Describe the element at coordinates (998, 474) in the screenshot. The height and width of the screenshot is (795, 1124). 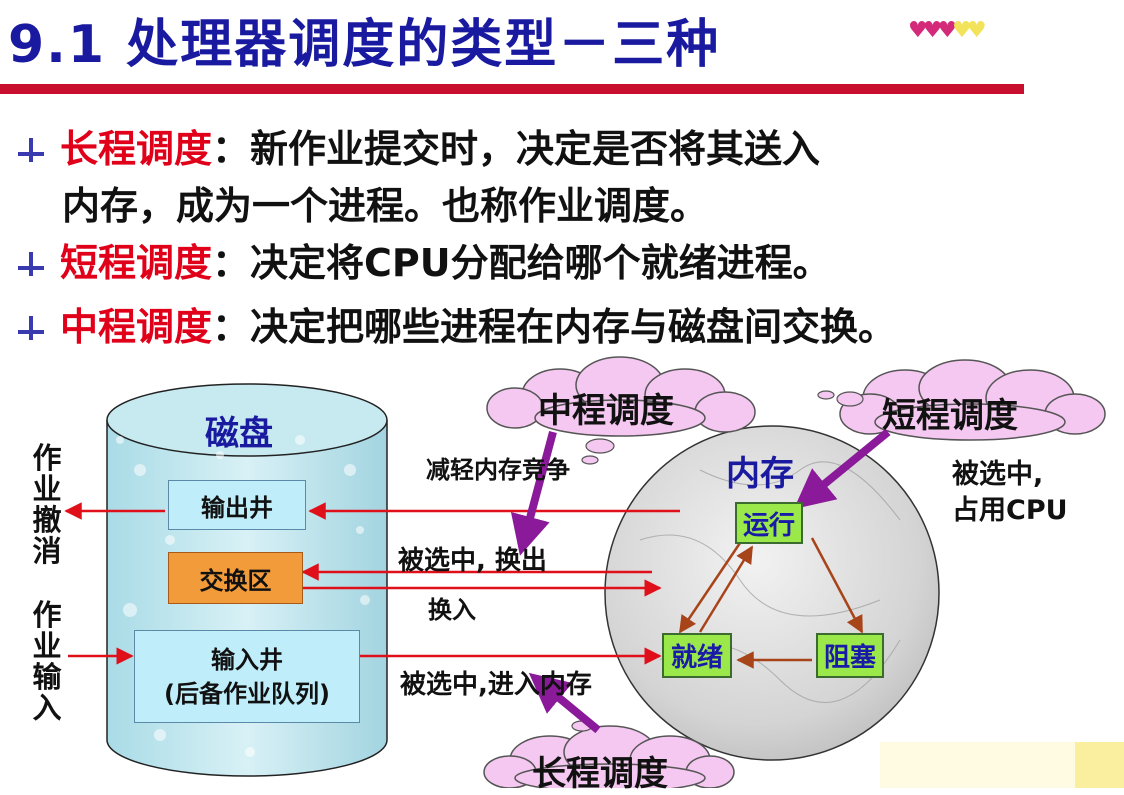
I see `selected-cpu-line1: 被选中,` at that location.